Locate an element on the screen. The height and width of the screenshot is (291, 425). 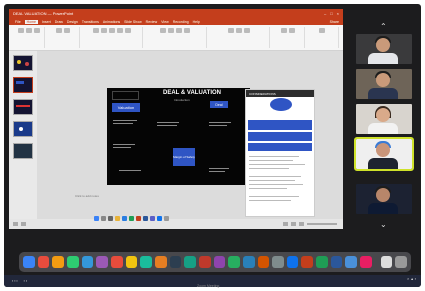
edge-icon is located at coordinates (124, 218).